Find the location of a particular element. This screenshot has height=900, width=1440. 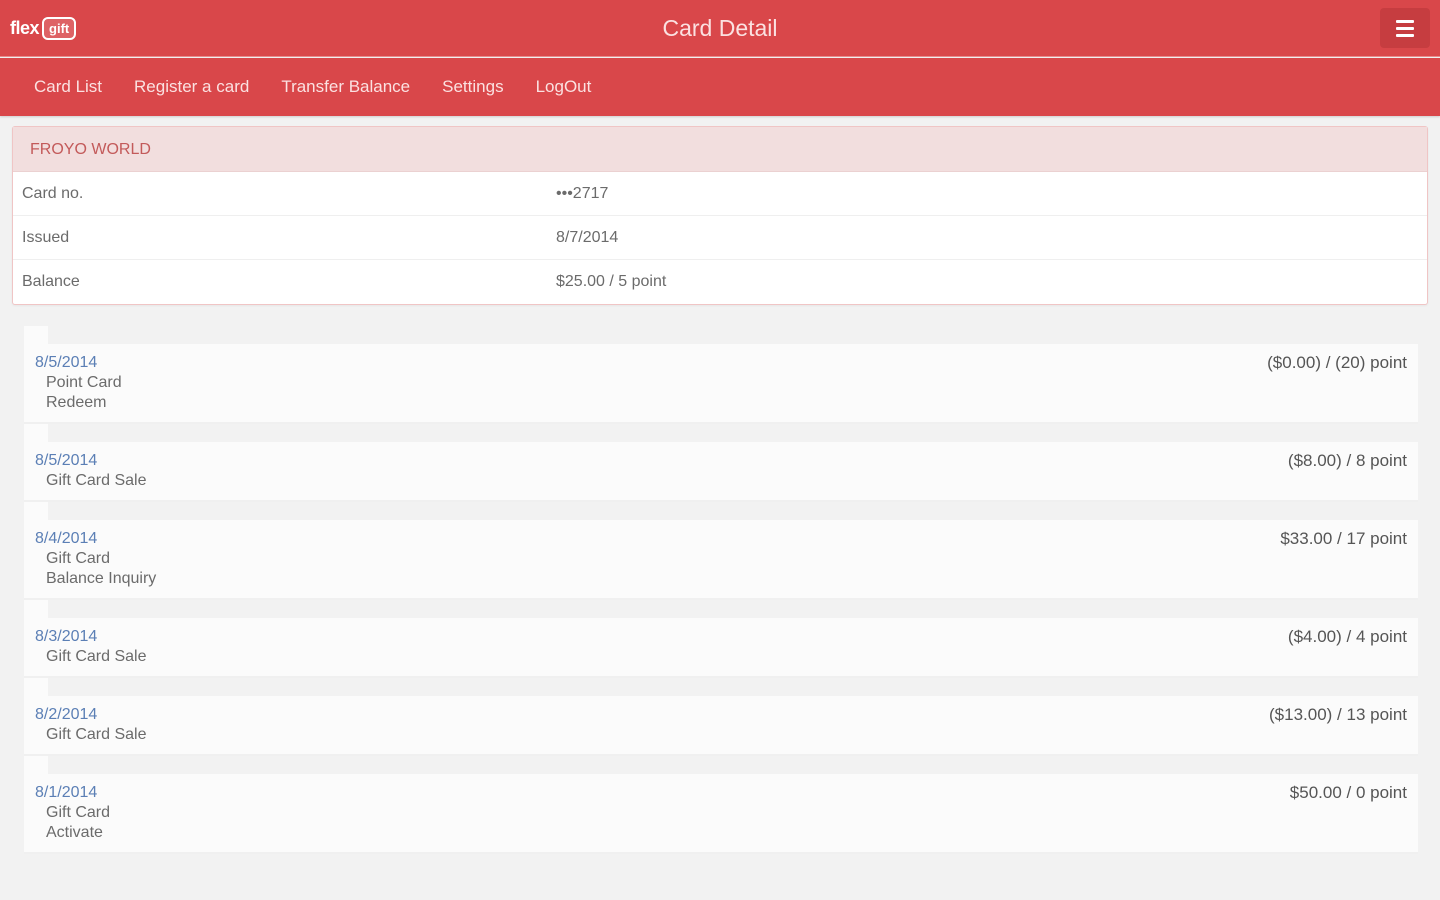

transaction-amount: $33.00 / 17 point is located at coordinates (1343, 538).